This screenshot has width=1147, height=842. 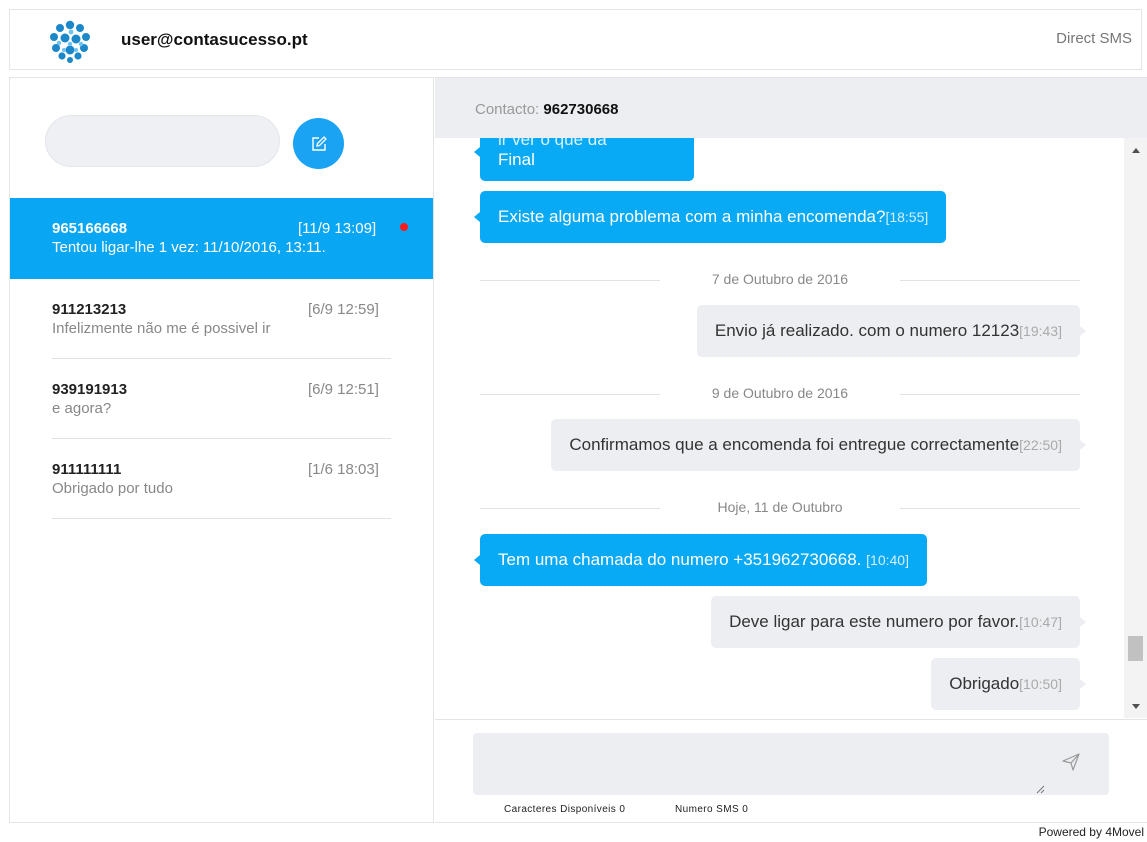 I want to click on unread-dot-icon, so click(x=404, y=227).